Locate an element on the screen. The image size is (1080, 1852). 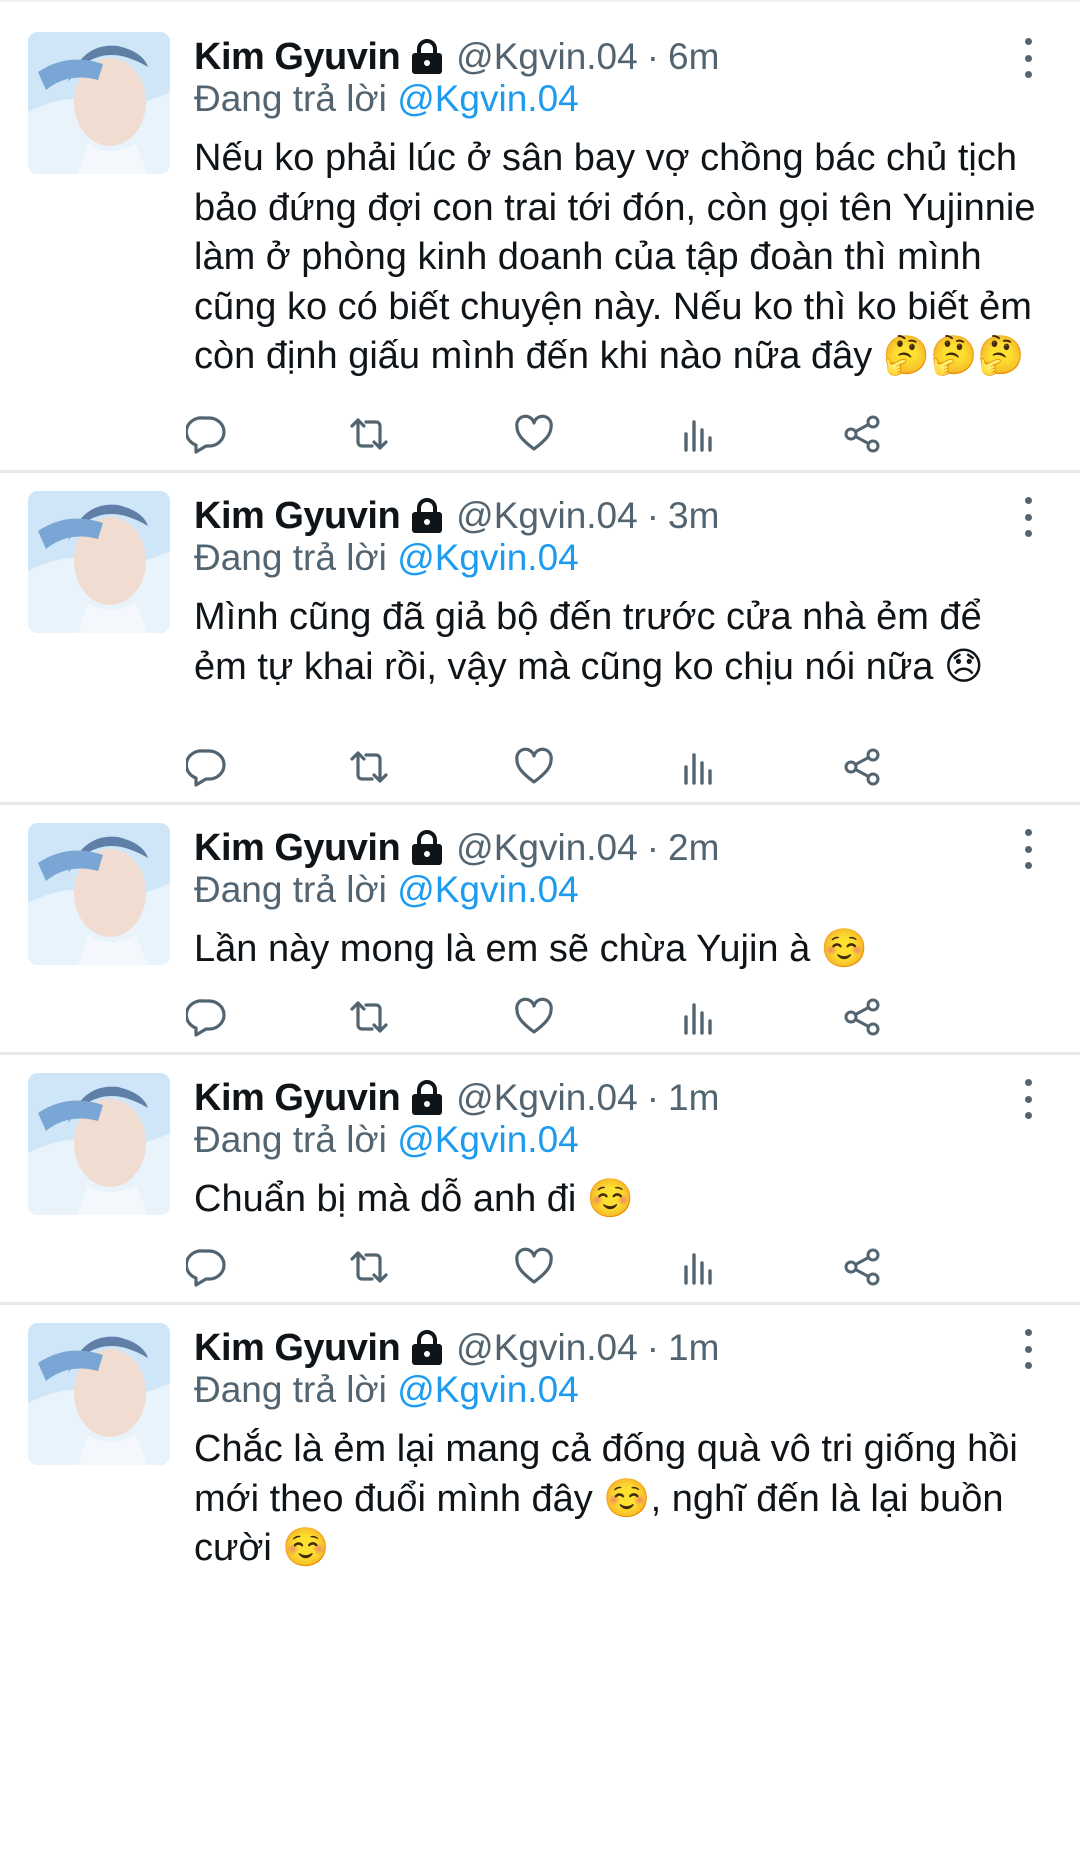
tweet-header: Kim Gyuvin @Kgvin.04 · 2m is located at coordinates (607, 848).